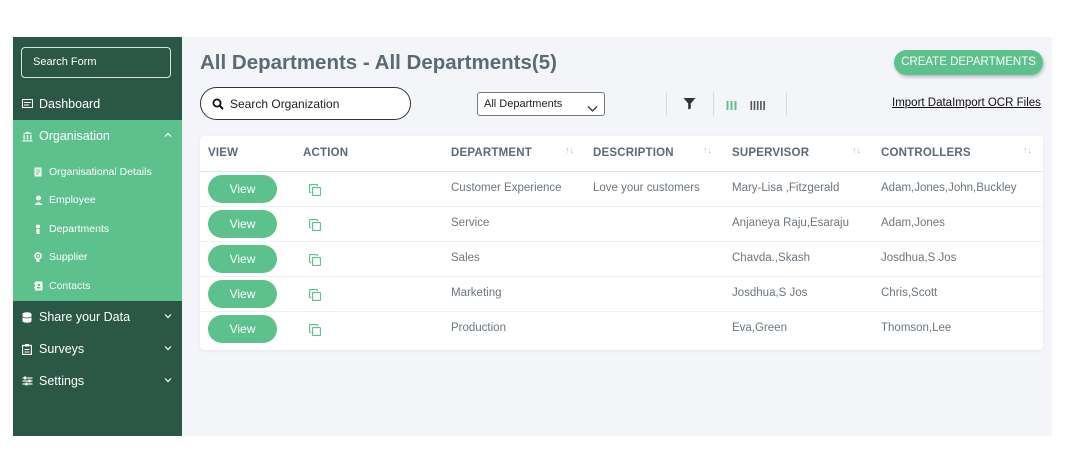 The image size is (1067, 474). What do you see at coordinates (506, 188) in the screenshot?
I see `cell-department: Customer Experience` at bounding box center [506, 188].